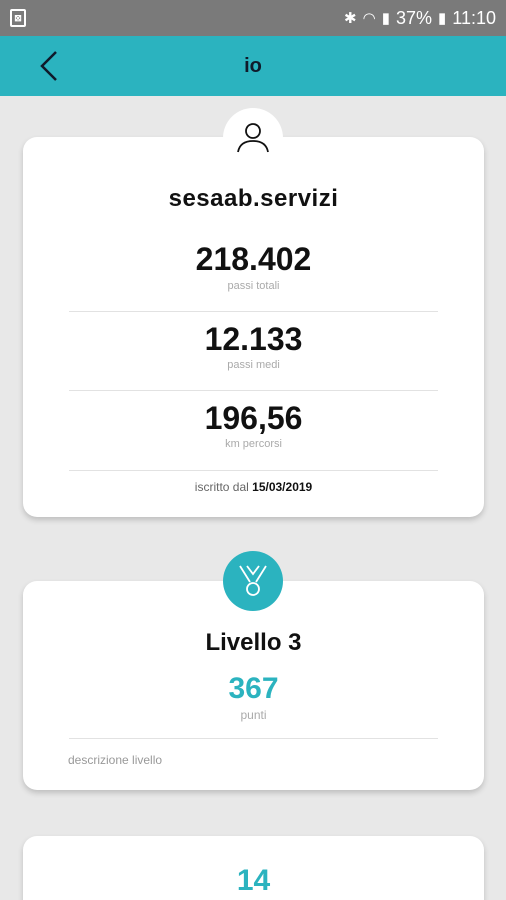  What do you see at coordinates (253, 365) in the screenshot?
I see `stat-avg-steps-label: passi medi` at bounding box center [253, 365].